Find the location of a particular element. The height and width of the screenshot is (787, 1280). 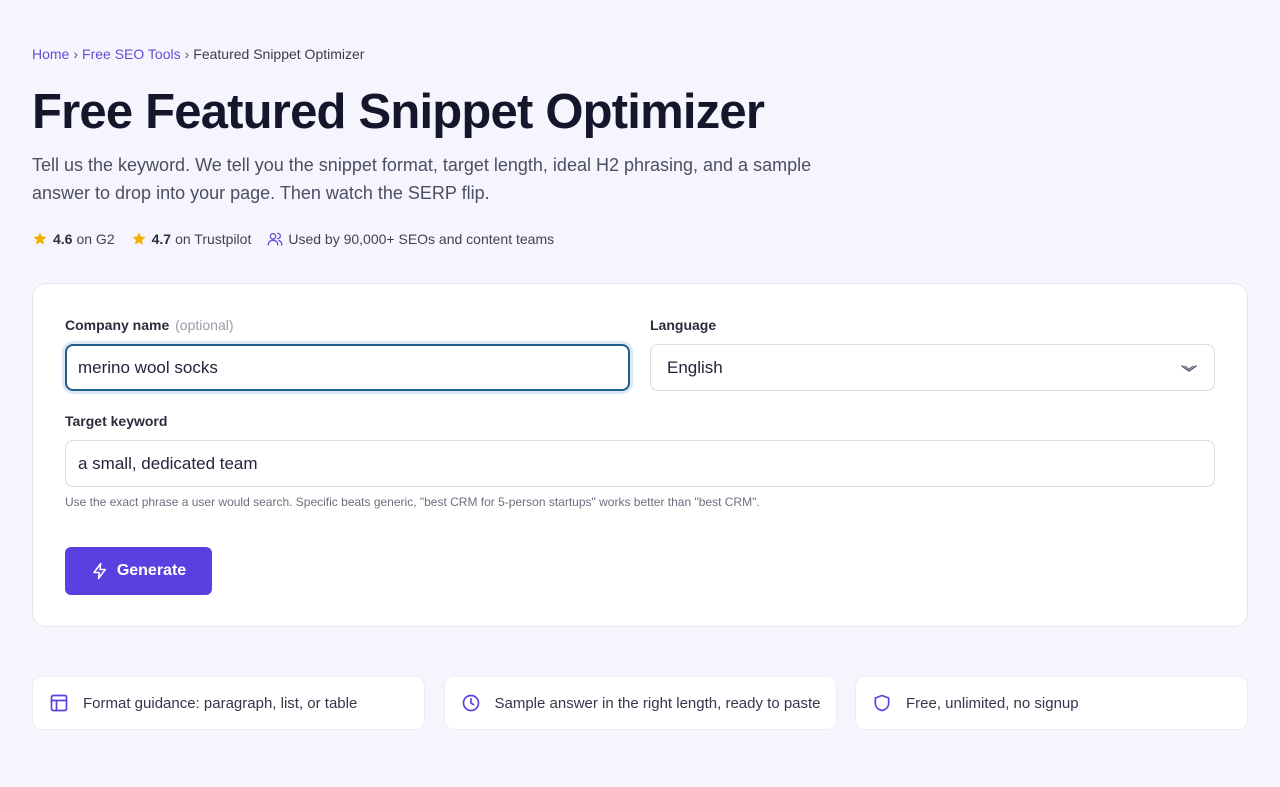

usage-text: Used by 90,000+ SEOs and content teams is located at coordinates (421, 239).